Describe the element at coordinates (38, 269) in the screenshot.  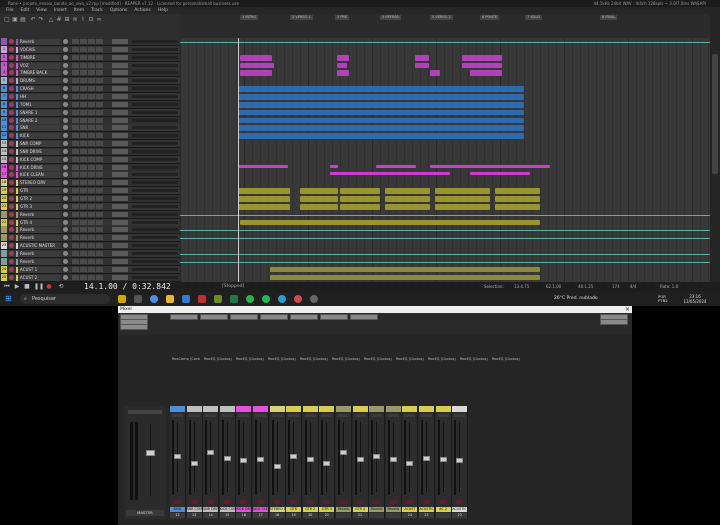
I see `track-name: ACUST 1` at that location.